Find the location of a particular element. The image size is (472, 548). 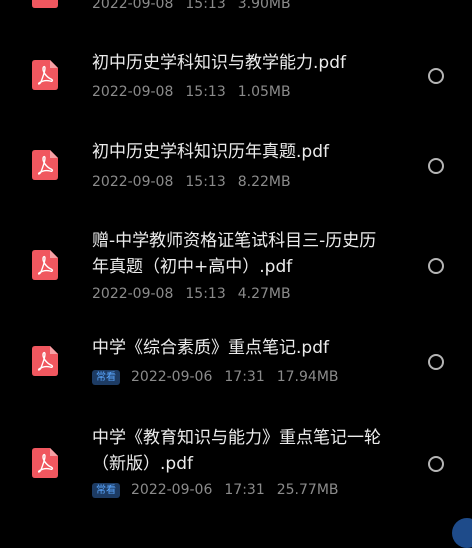

file-meta: 2022-09-08 15:13 1.05MB is located at coordinates (191, 92).